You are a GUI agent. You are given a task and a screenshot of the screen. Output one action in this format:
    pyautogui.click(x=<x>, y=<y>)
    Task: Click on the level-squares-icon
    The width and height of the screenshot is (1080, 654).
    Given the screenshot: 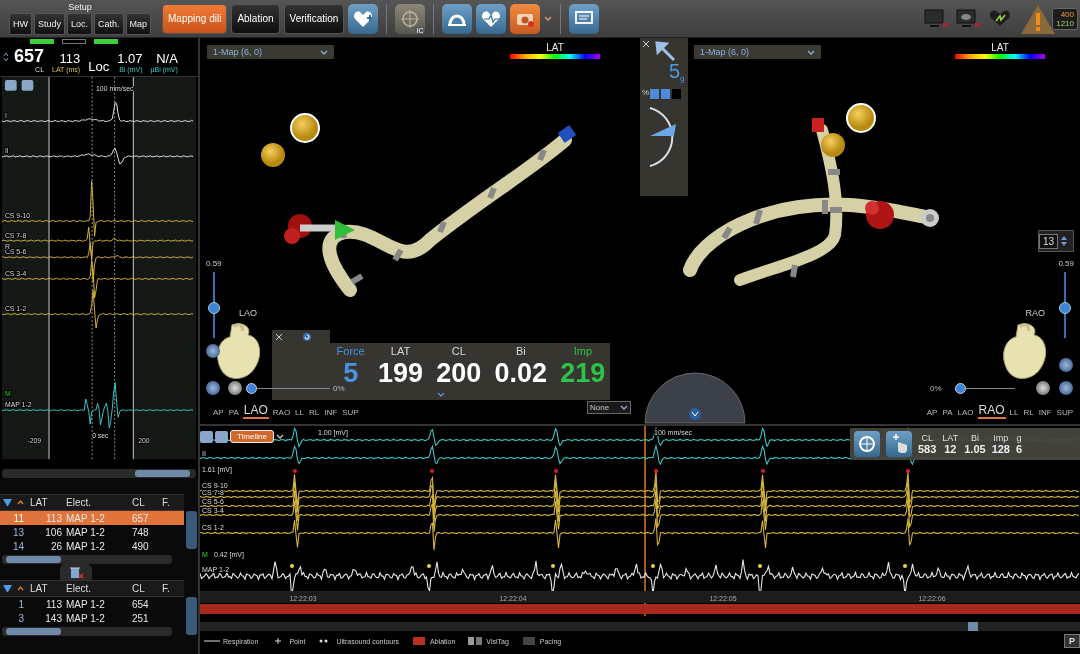 What is the action you would take?
    pyautogui.click(x=665, y=94)
    